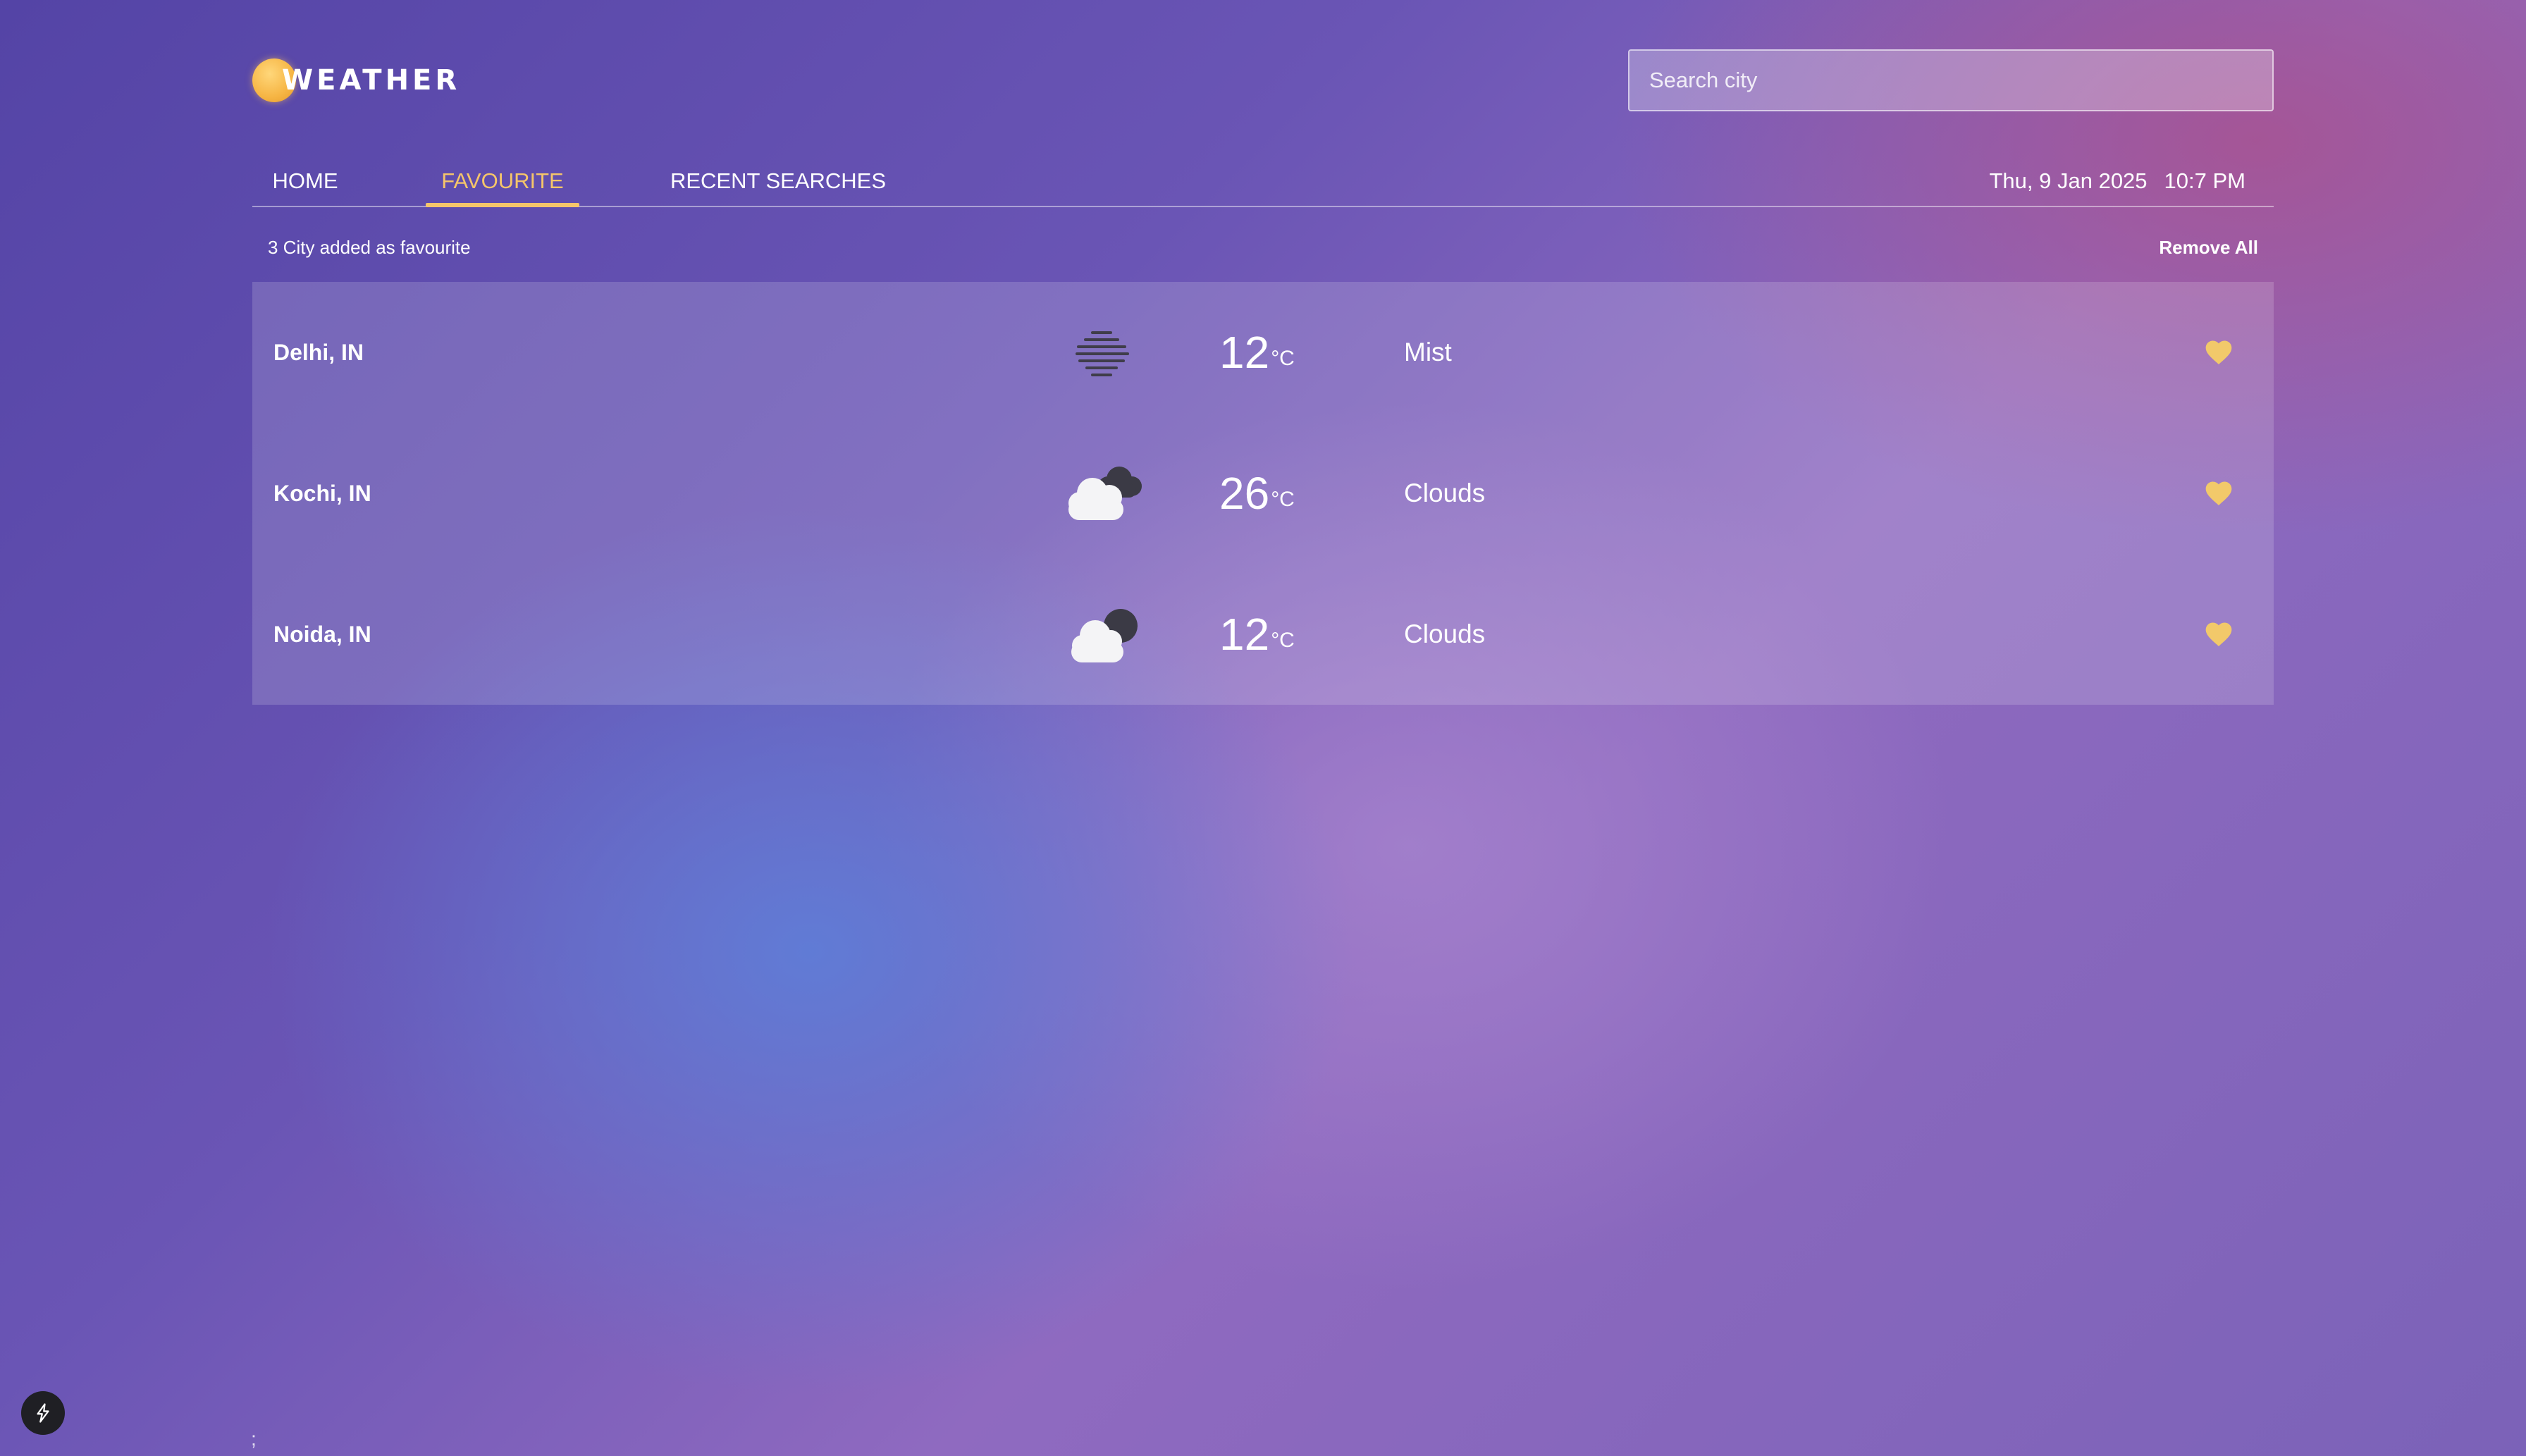  What do you see at coordinates (1428, 352) in the screenshot?
I see `weather-description: Mist` at bounding box center [1428, 352].